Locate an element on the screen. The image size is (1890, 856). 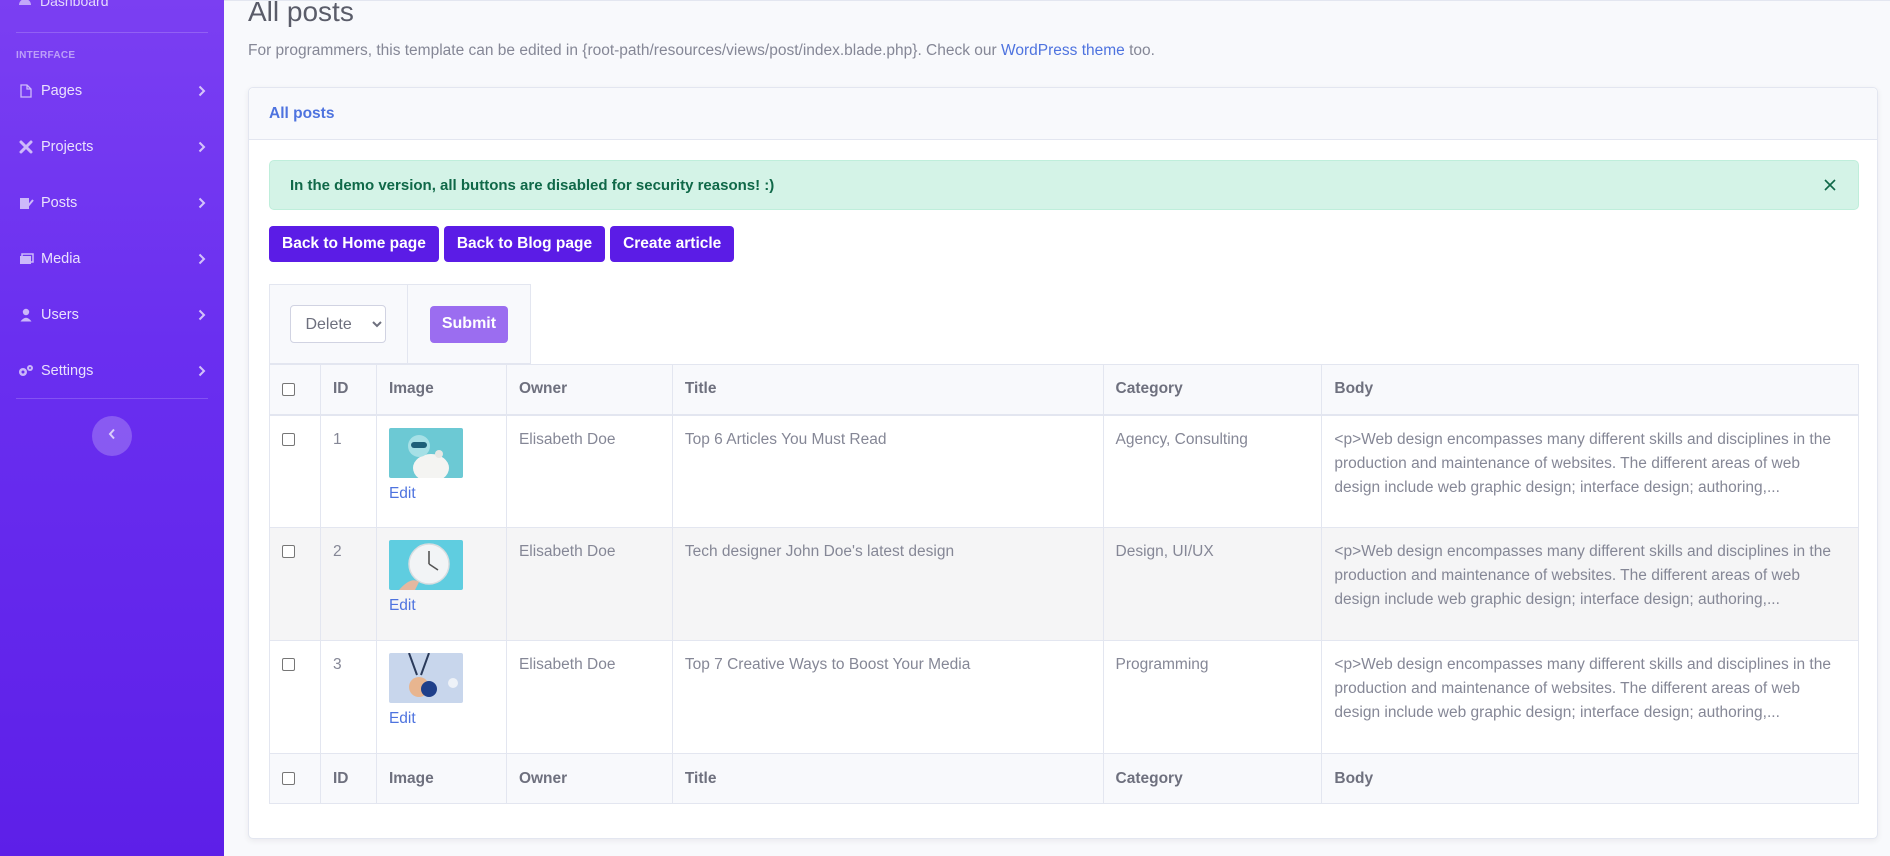
sidebar-item-label: Users is located at coordinates (60, 315).